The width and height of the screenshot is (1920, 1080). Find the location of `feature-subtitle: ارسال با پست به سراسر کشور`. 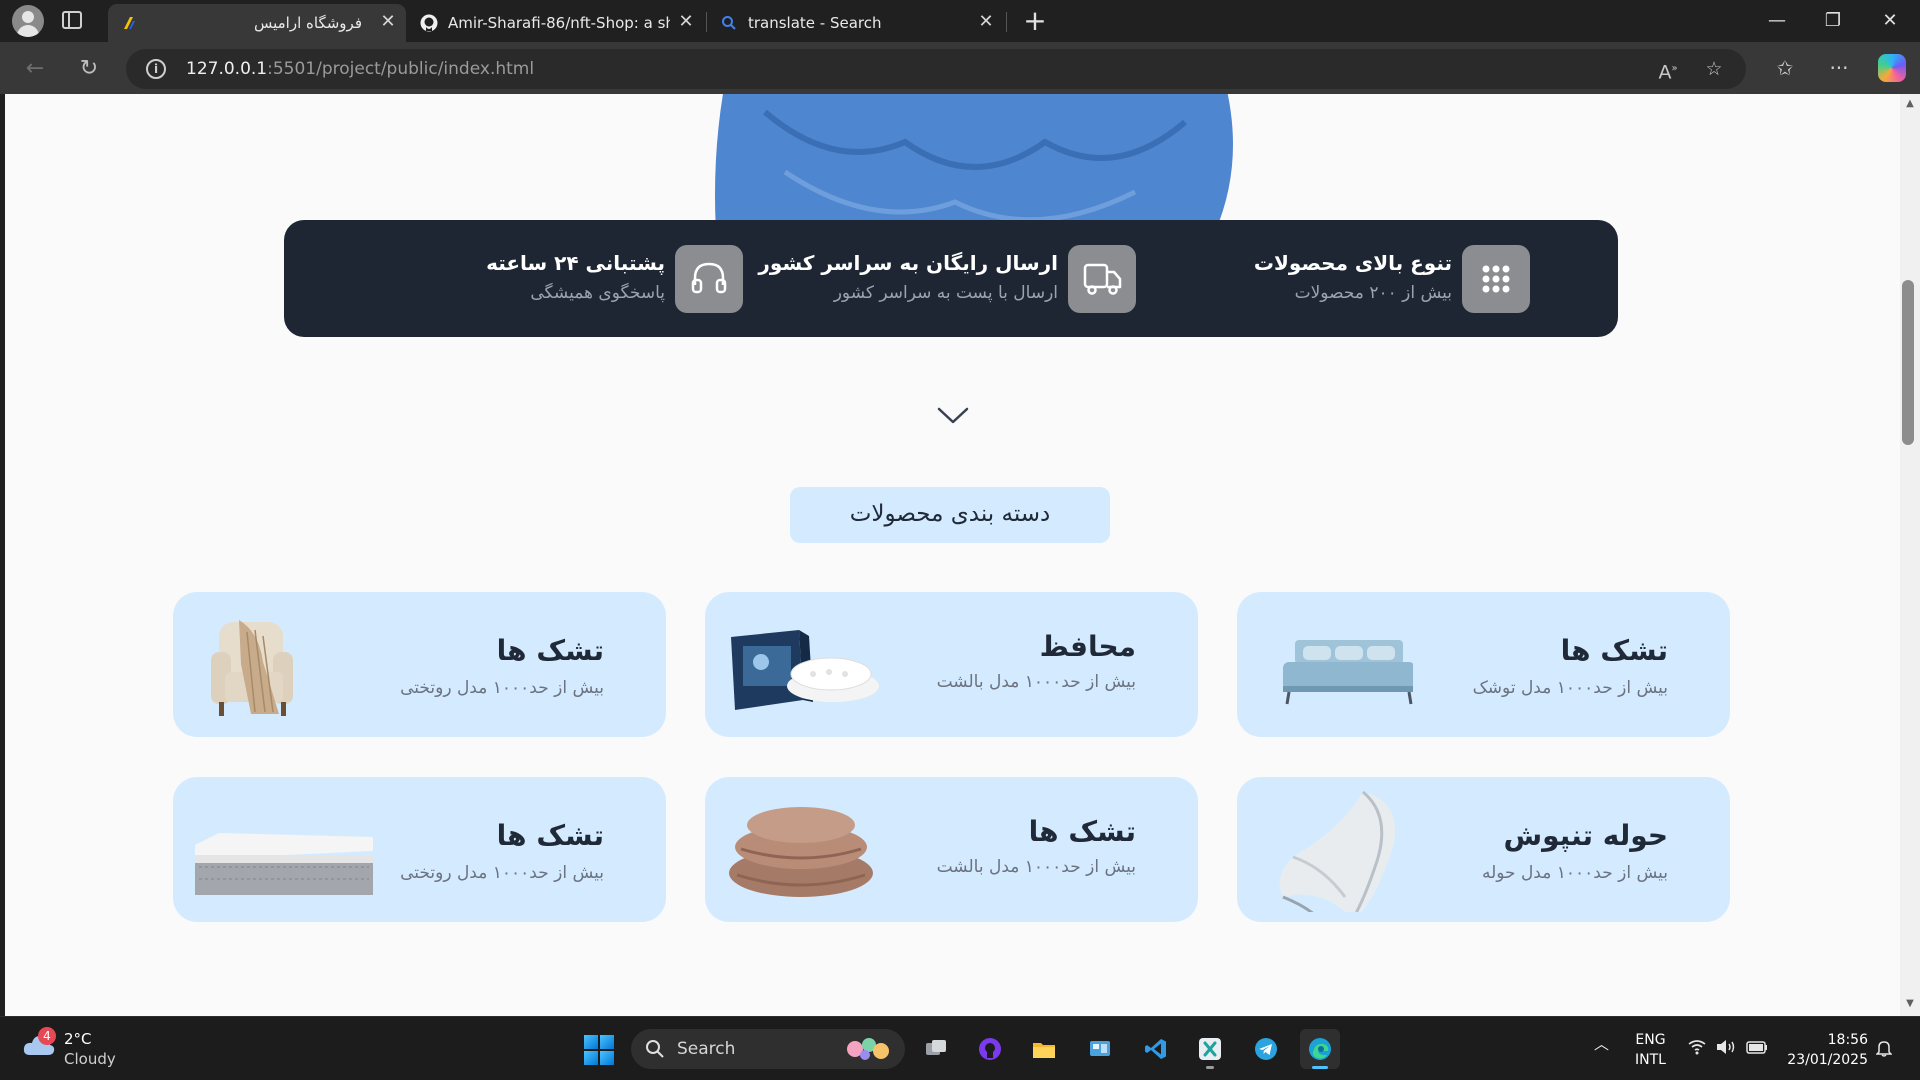

feature-subtitle: ارسال با پست به سراسر کشور is located at coordinates (945, 293).